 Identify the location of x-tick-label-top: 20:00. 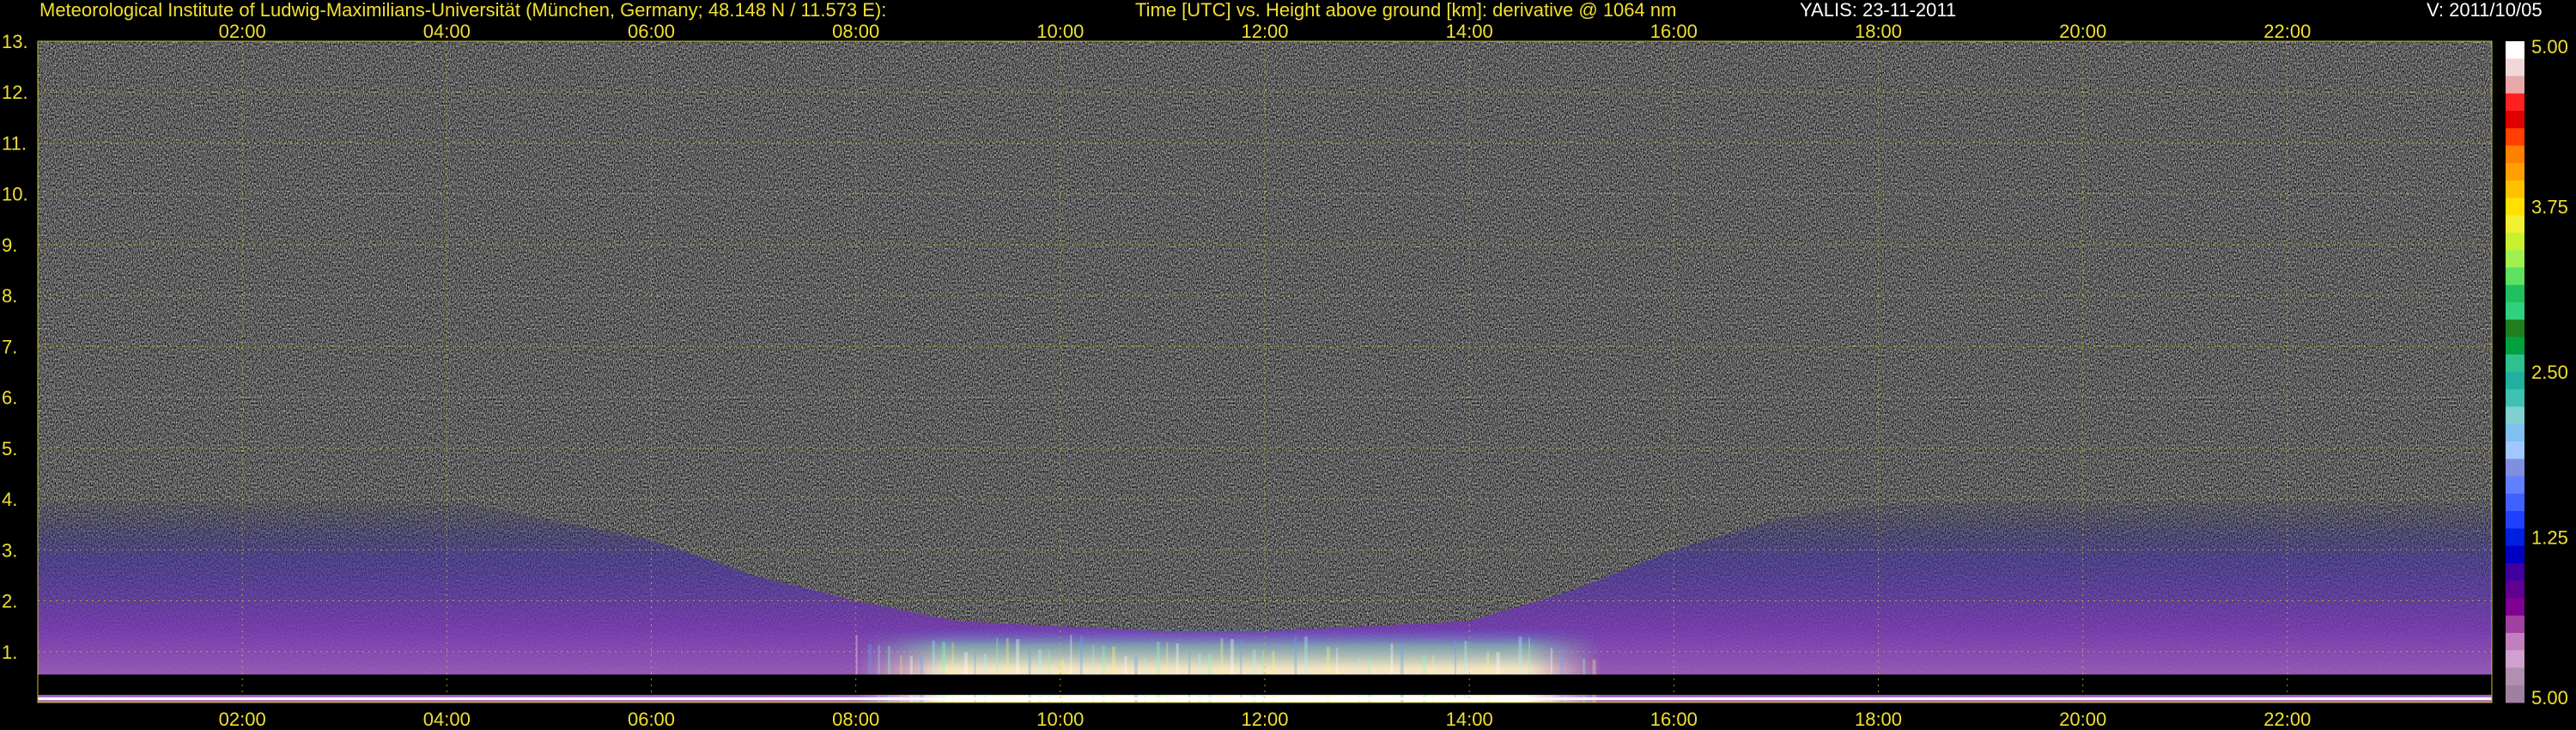
(2082, 31).